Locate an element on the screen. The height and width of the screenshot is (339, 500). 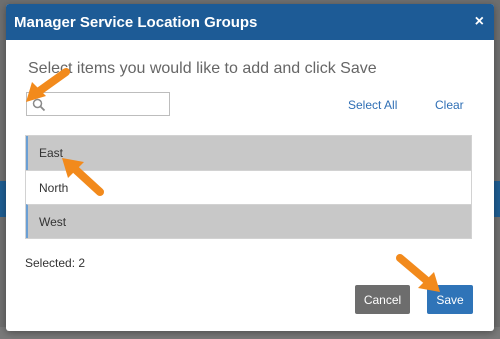
dialog-header: Manager Service Location Groups × is located at coordinates (250, 22).